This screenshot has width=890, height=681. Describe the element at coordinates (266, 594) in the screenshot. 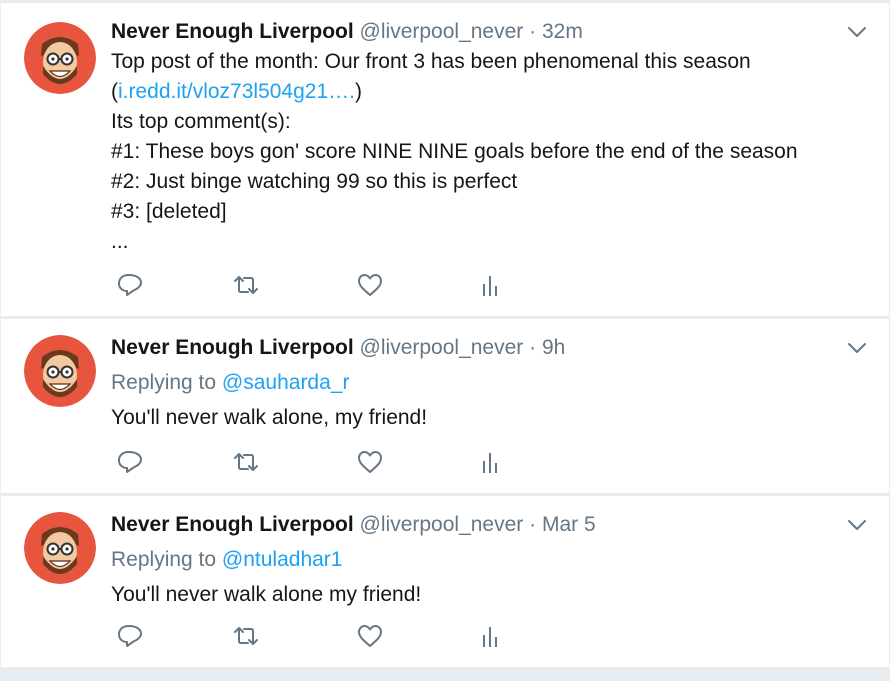

I see `tweet-text: You'll never walk alone my friend!` at that location.